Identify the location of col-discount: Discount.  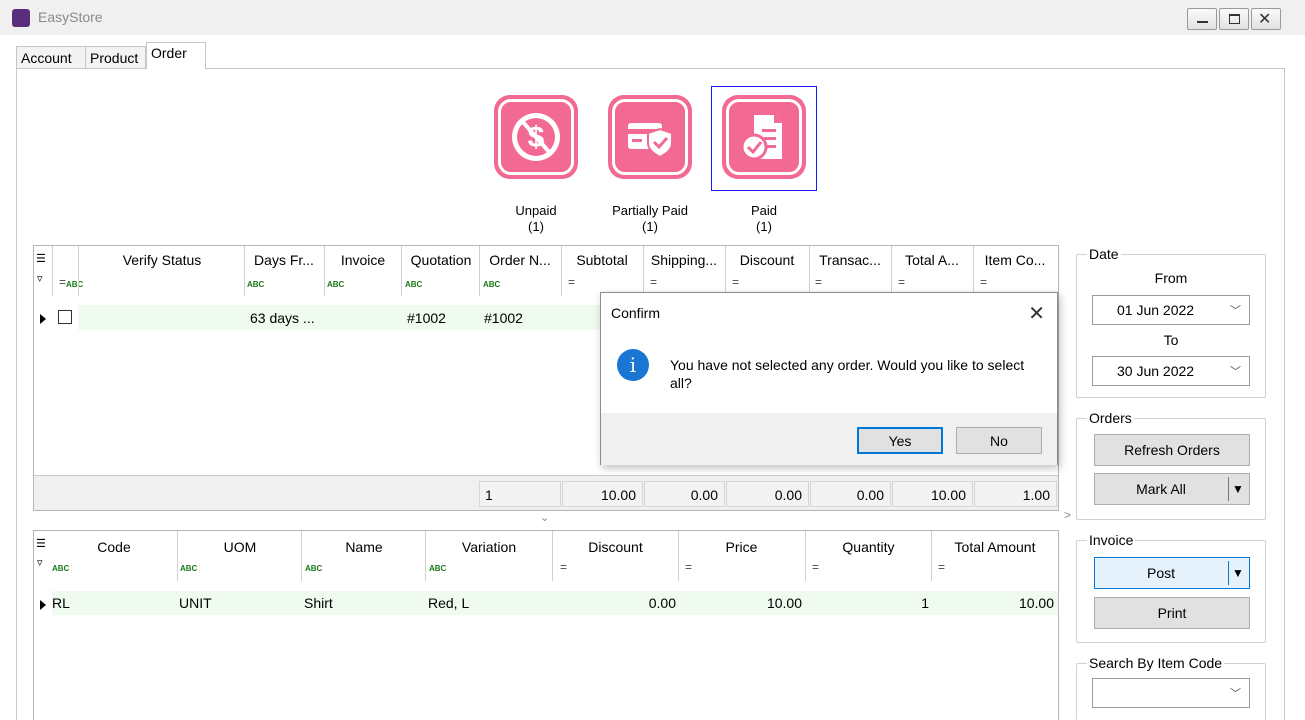
(767, 260).